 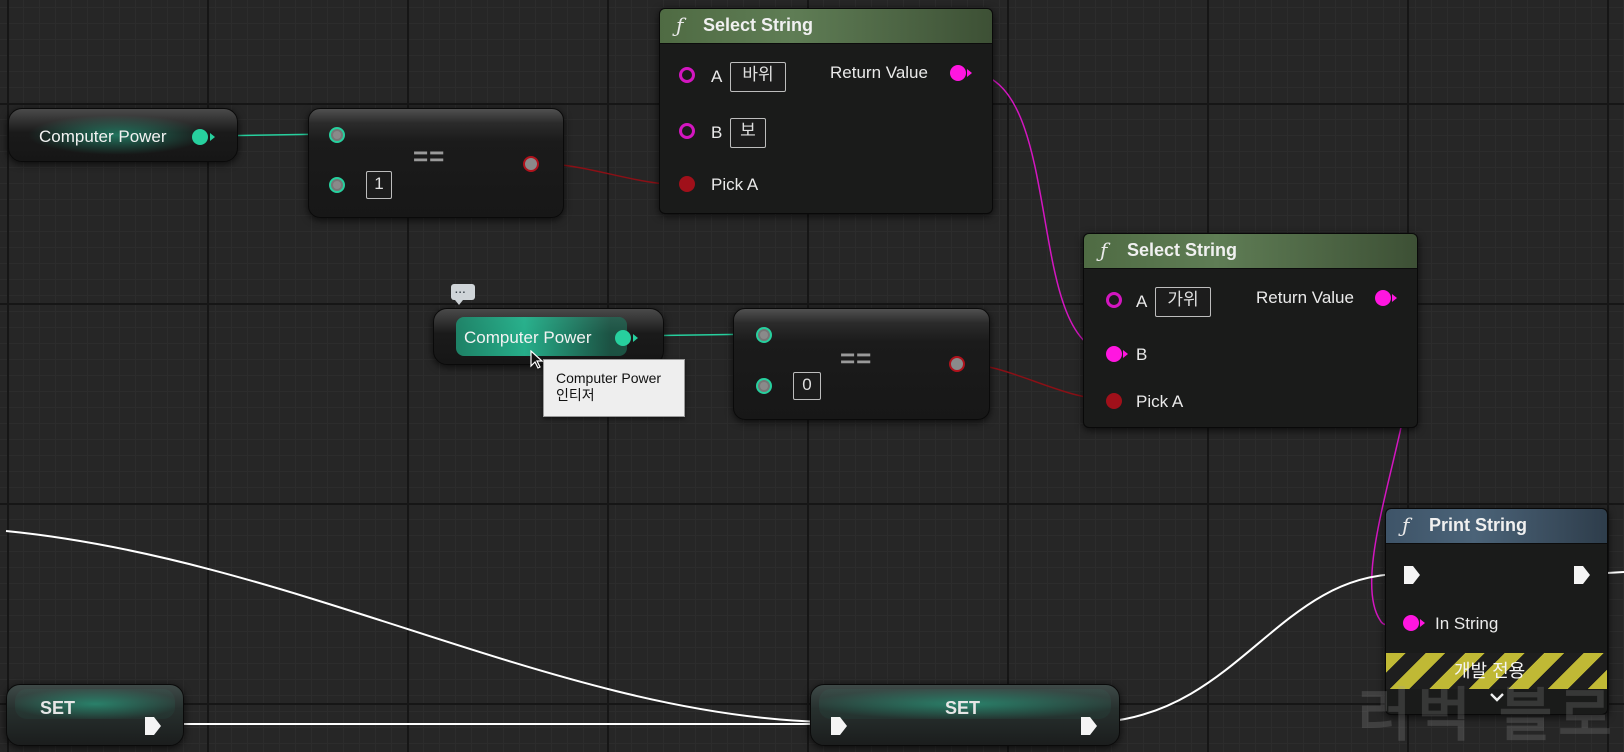 I want to click on get-computer-power-node-1: Computer Power, so click(x=123, y=135).